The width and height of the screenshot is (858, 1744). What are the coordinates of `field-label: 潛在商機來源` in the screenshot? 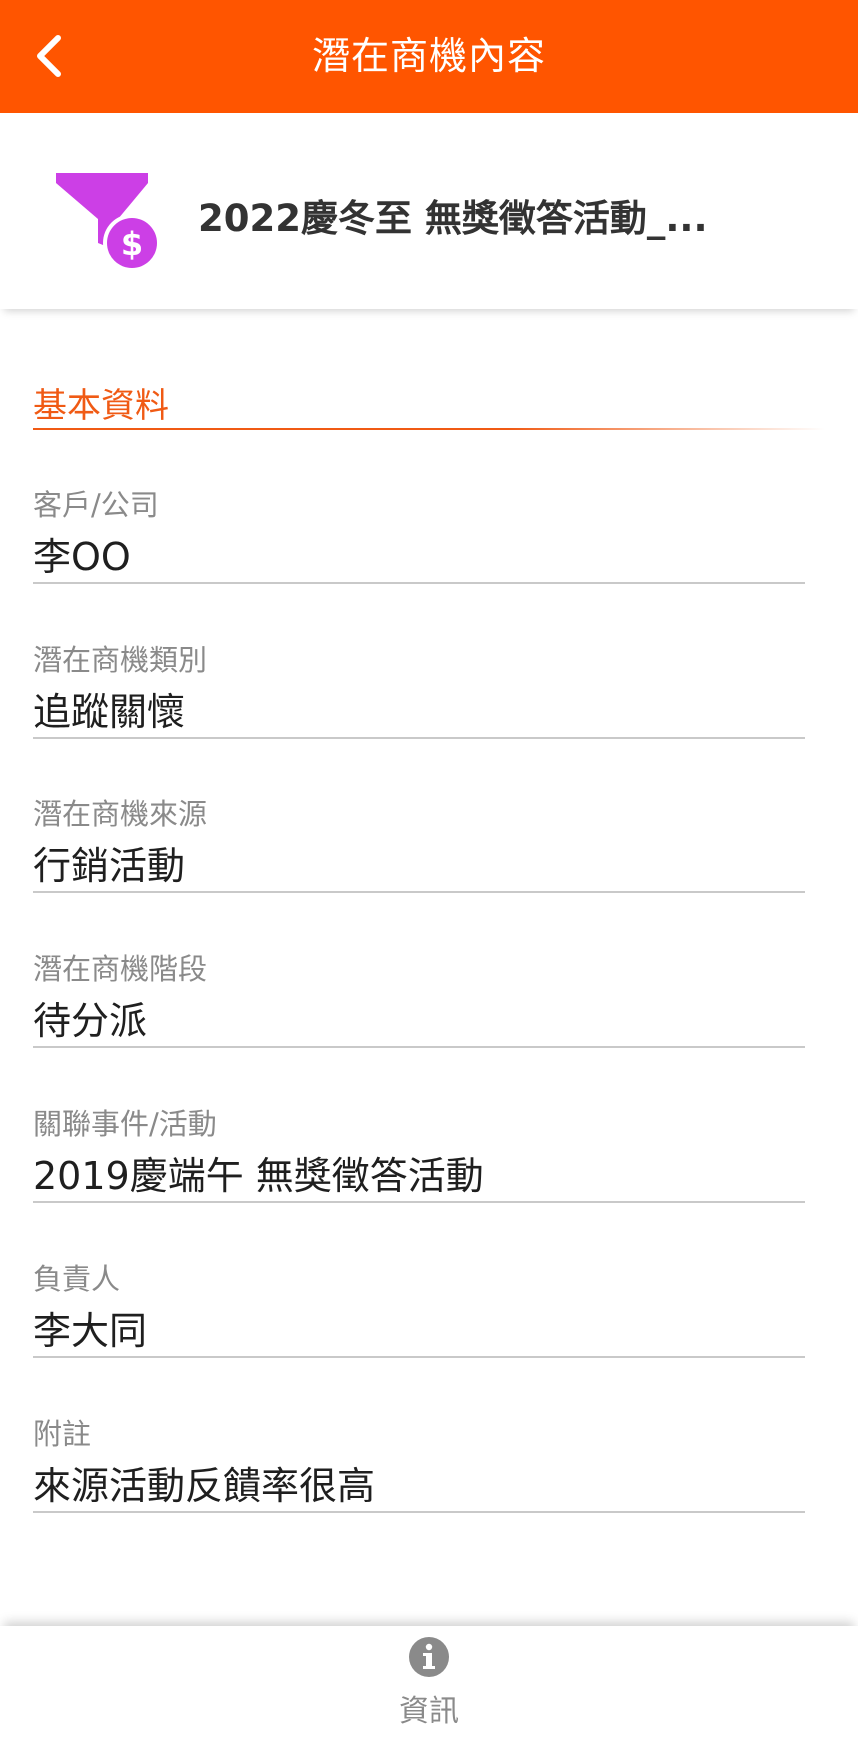 It's located at (120, 814).